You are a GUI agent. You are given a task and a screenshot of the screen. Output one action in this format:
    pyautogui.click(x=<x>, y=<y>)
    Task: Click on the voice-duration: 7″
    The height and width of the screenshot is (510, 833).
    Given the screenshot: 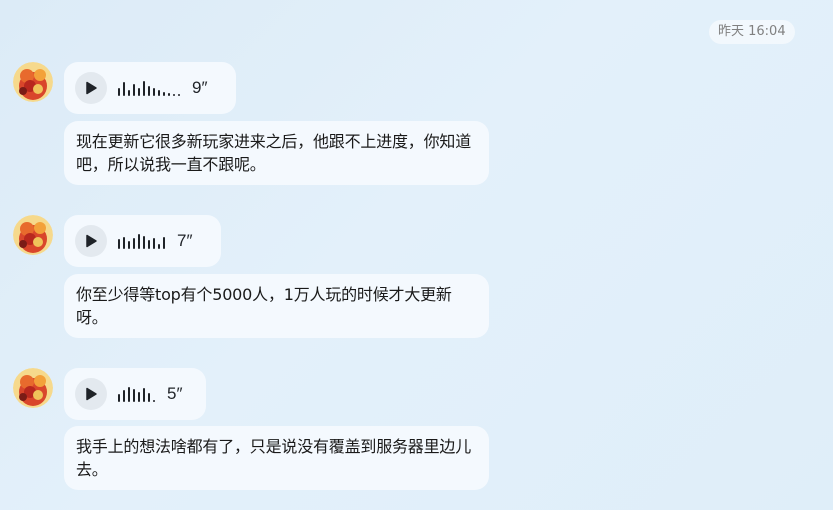 What is the action you would take?
    pyautogui.click(x=185, y=240)
    